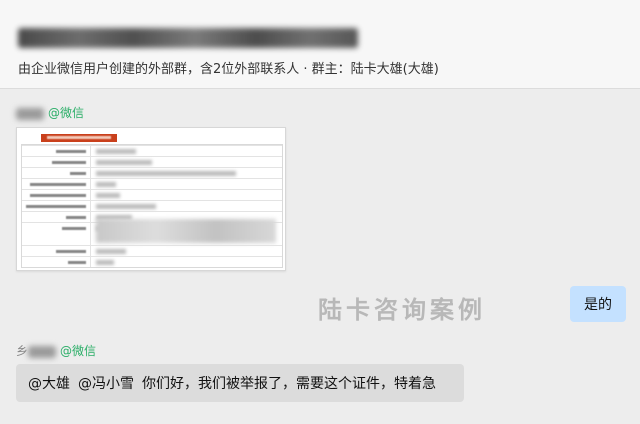 This screenshot has height=424, width=640. I want to click on group-title-redacted, so click(188, 38).